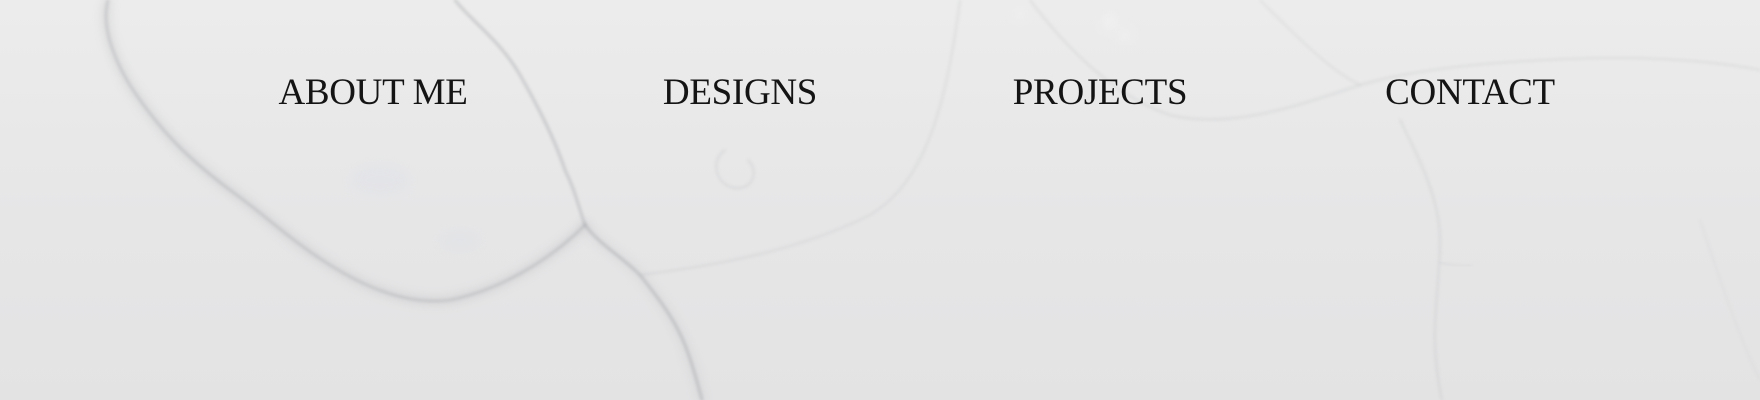 Image resolution: width=1760 pixels, height=400 pixels. I want to click on nav-item-designs: DESIGNS, so click(740, 93).